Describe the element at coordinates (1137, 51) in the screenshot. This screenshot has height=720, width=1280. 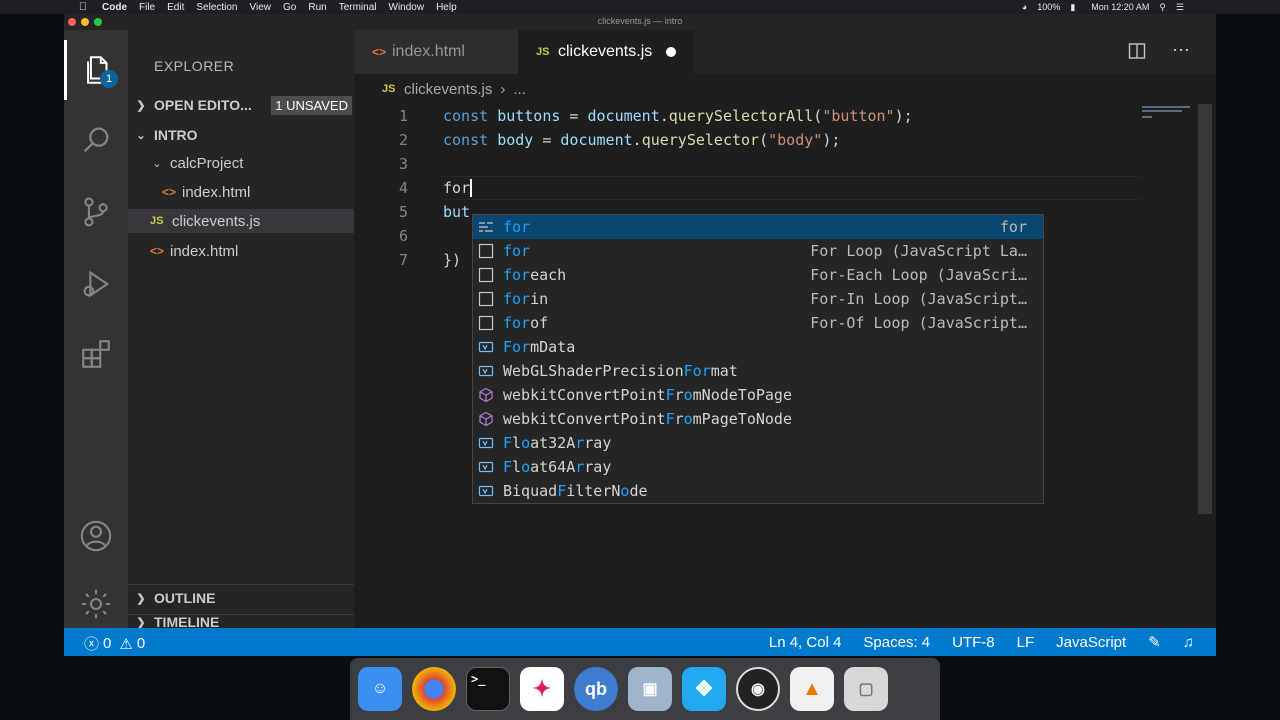
I see `split-editor-icon` at that location.